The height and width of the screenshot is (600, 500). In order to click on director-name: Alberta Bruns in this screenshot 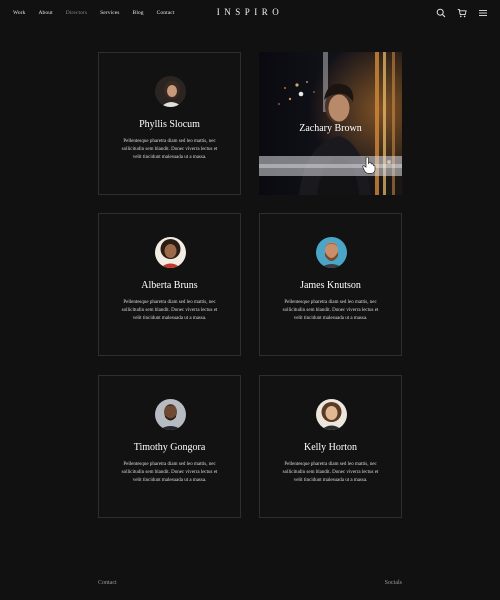, I will do `click(169, 285)`.